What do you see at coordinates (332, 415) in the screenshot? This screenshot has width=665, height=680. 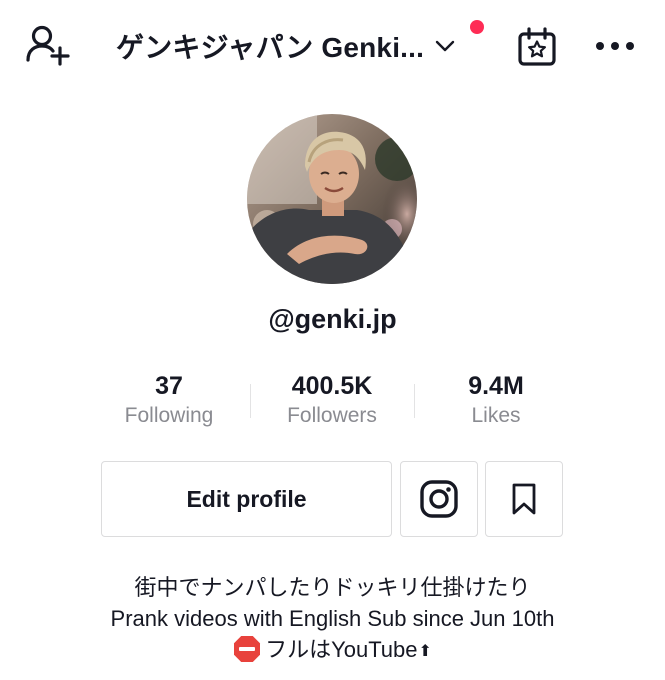 I see `followers-label: Followers` at bounding box center [332, 415].